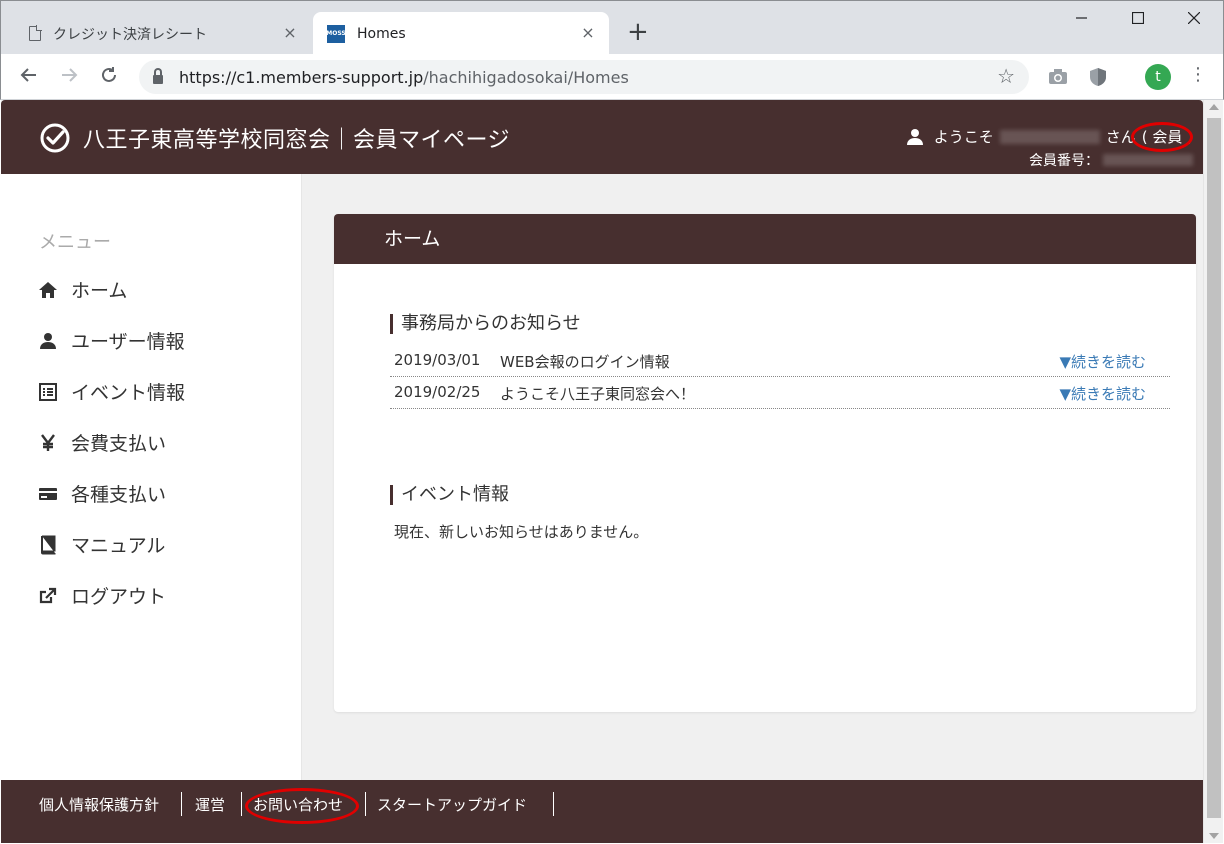 The height and width of the screenshot is (844, 1224). I want to click on sidebar-item-home: ホーム, so click(82, 289).